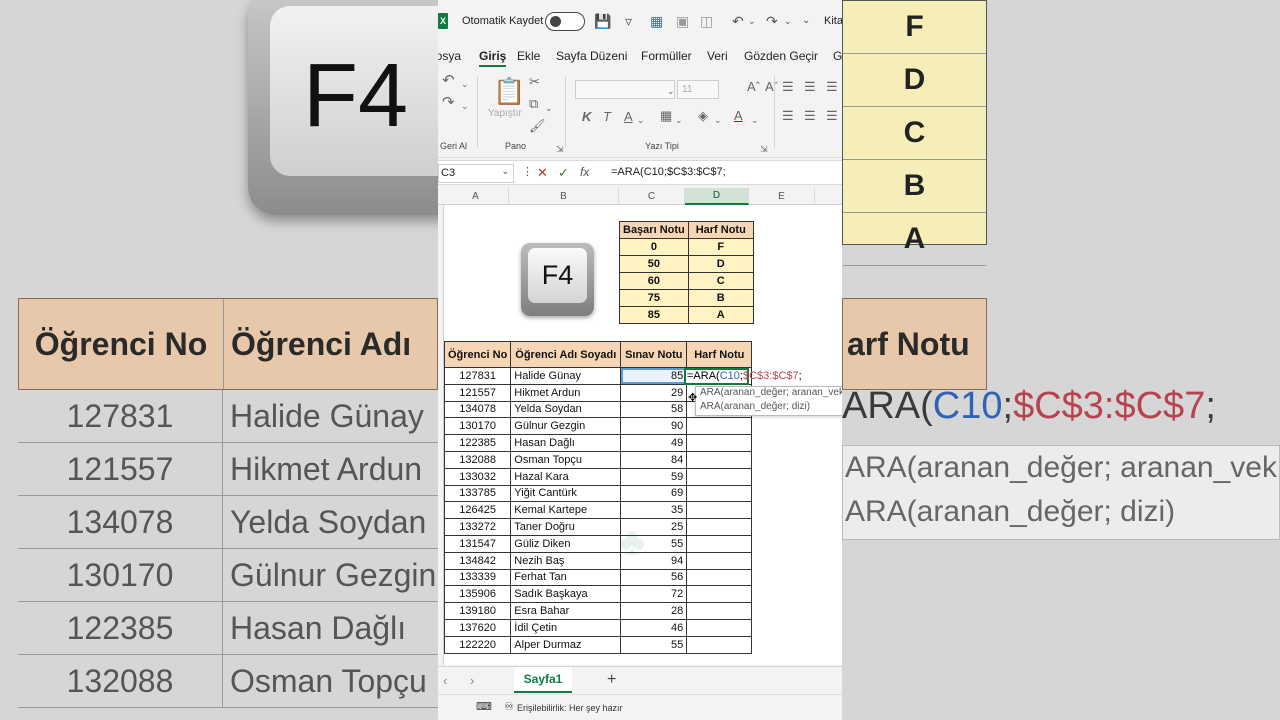 The height and width of the screenshot is (720, 1280). What do you see at coordinates (549, 108) in the screenshot?
I see `copy-dropdown-icon: ⌄` at bounding box center [549, 108].